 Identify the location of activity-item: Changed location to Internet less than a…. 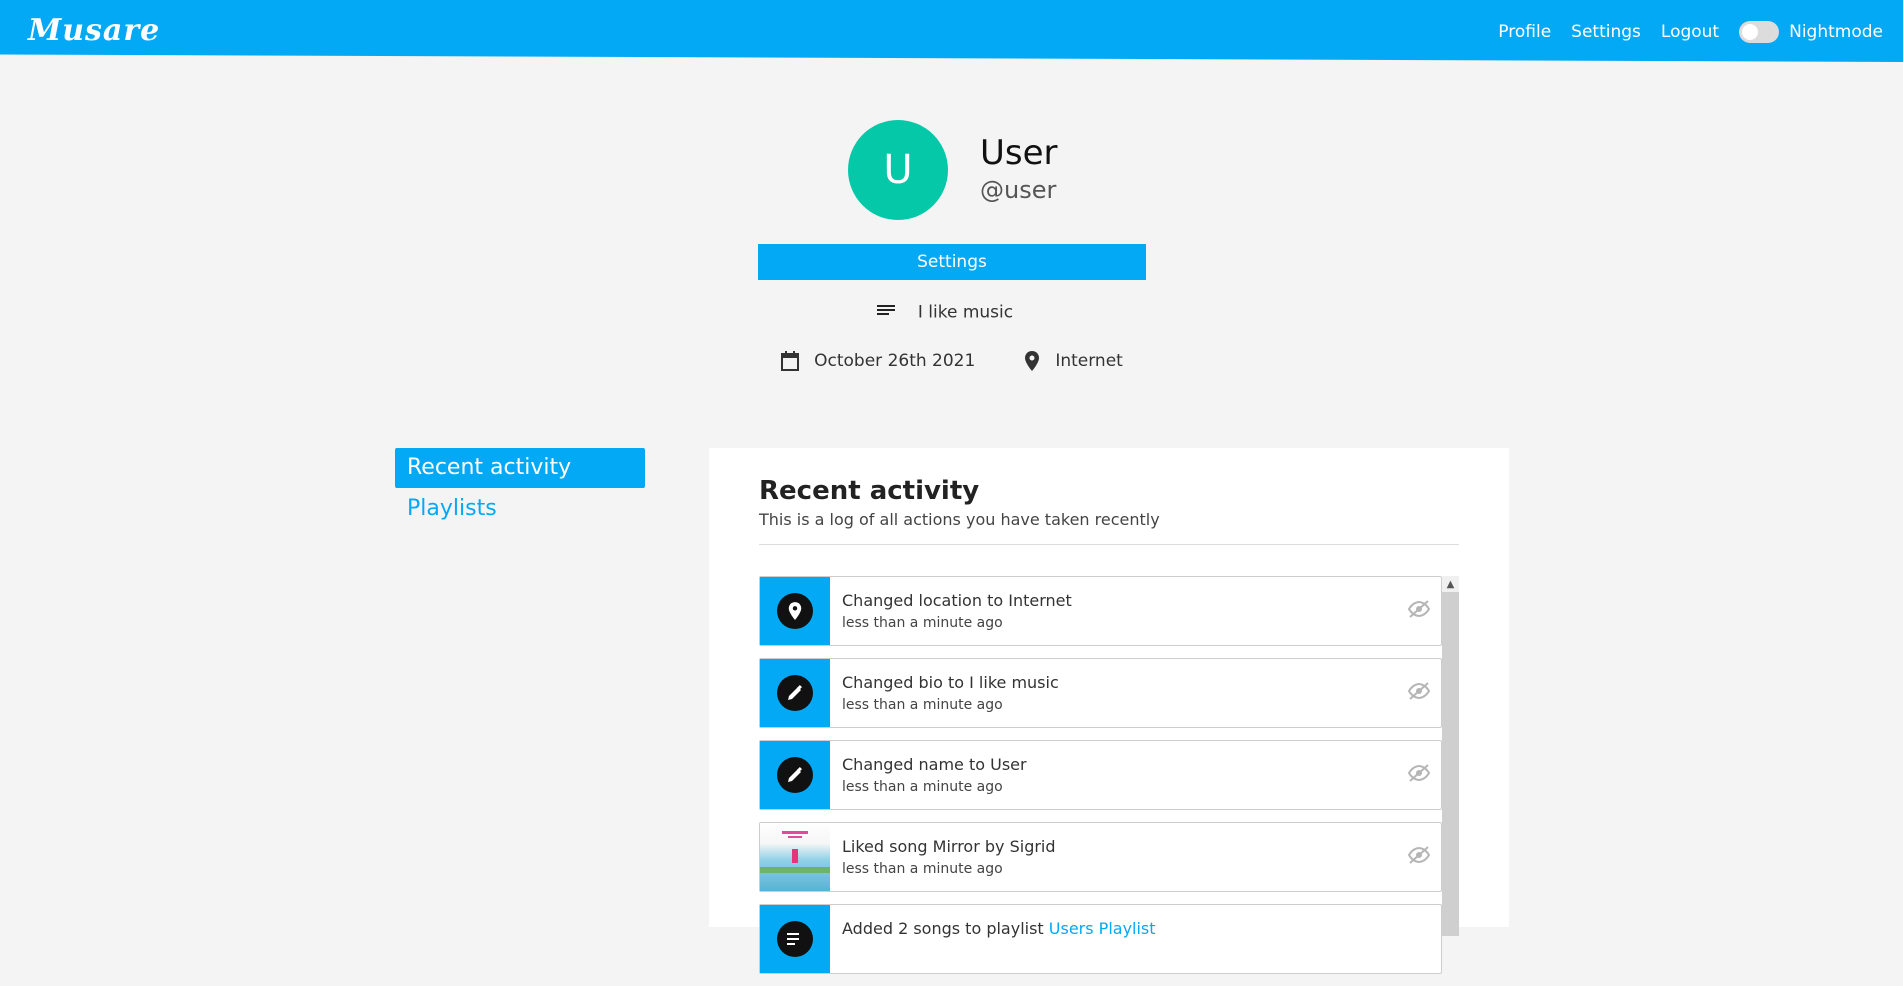
(1100, 611).